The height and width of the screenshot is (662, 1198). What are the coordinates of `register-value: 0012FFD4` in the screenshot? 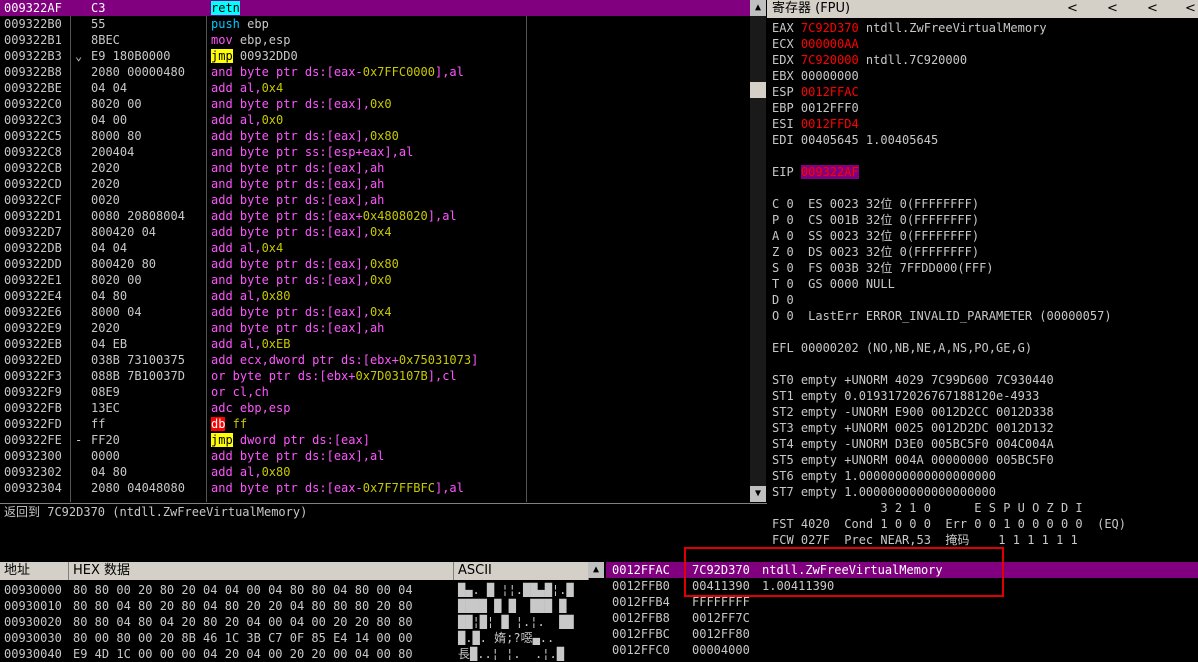 It's located at (830, 124).